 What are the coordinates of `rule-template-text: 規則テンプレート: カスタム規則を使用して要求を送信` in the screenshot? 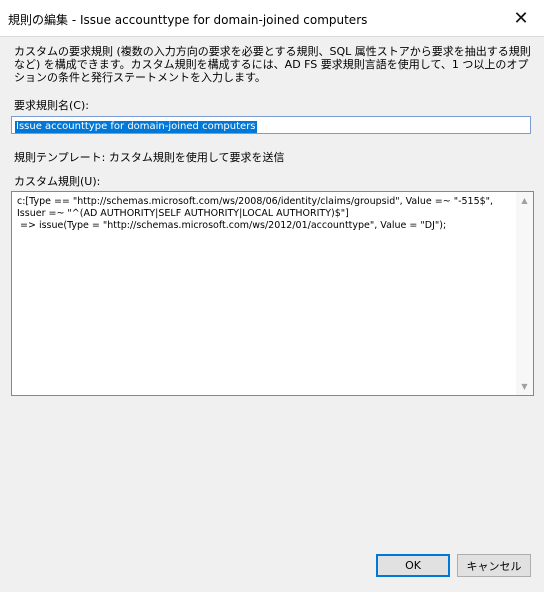 It's located at (149, 157).